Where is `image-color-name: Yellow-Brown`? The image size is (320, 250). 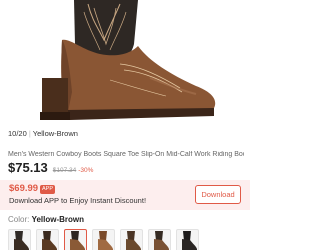 image-color-name: Yellow-Brown is located at coordinates (55, 133).